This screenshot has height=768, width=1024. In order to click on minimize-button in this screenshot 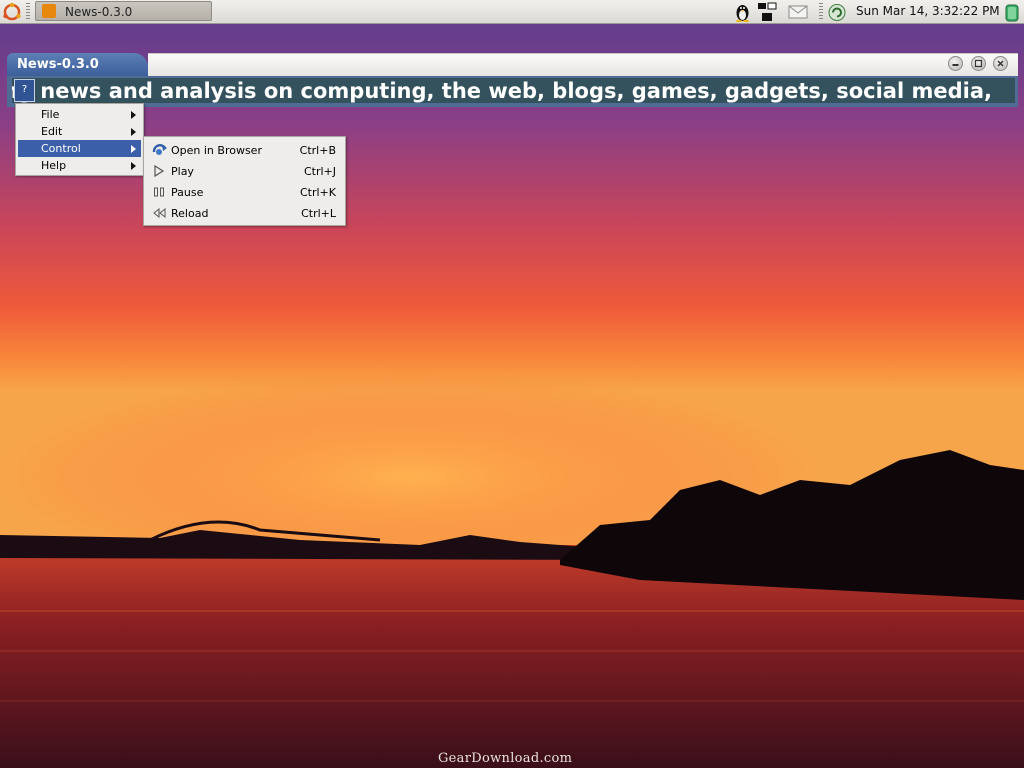, I will do `click(955, 63)`.